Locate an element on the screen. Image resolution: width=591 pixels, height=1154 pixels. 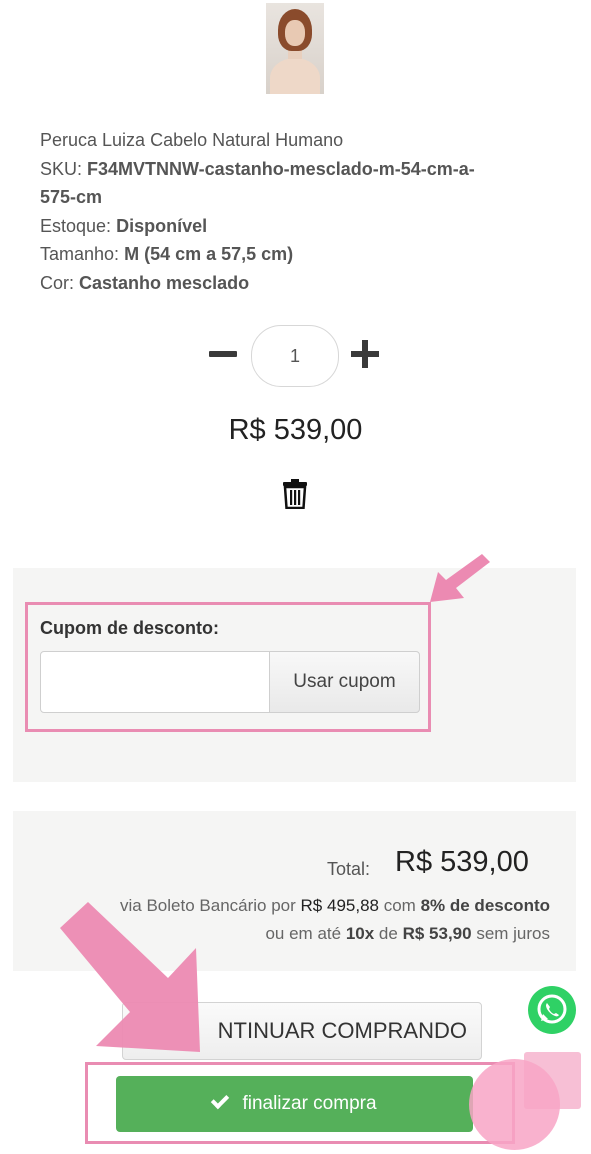
color-label: Cor: is located at coordinates (57, 282).